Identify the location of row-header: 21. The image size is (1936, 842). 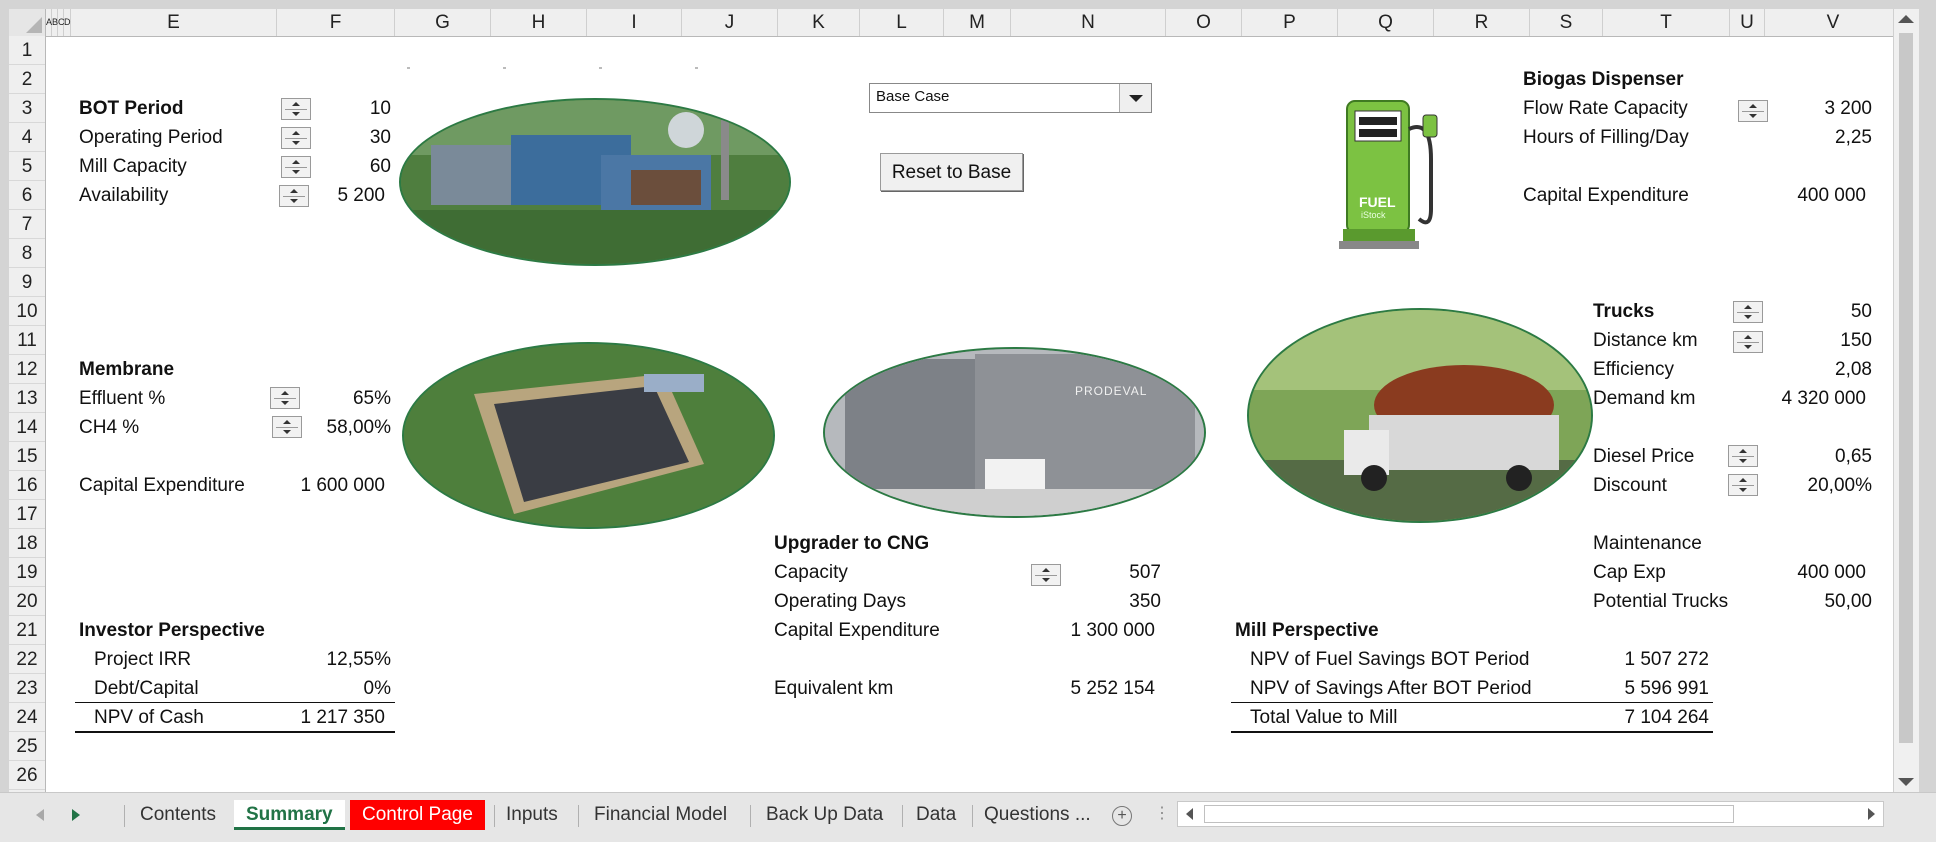
(27, 630).